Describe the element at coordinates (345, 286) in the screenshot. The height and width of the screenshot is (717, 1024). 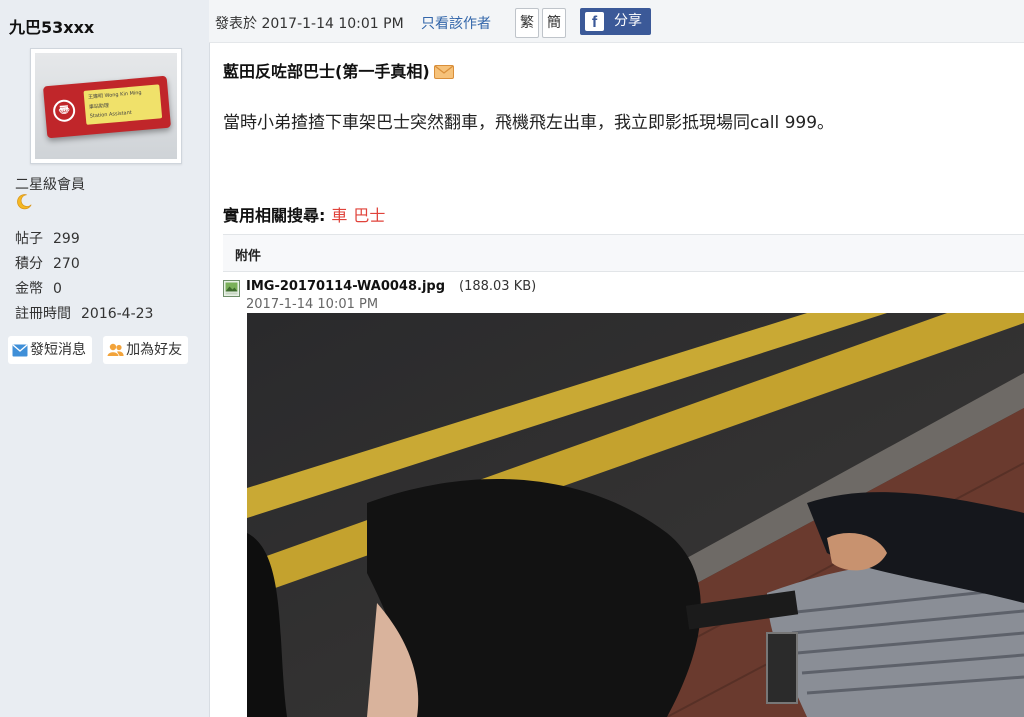
I see `attachment-filename-link: IMG-20170114-WA0048.jpg` at that location.